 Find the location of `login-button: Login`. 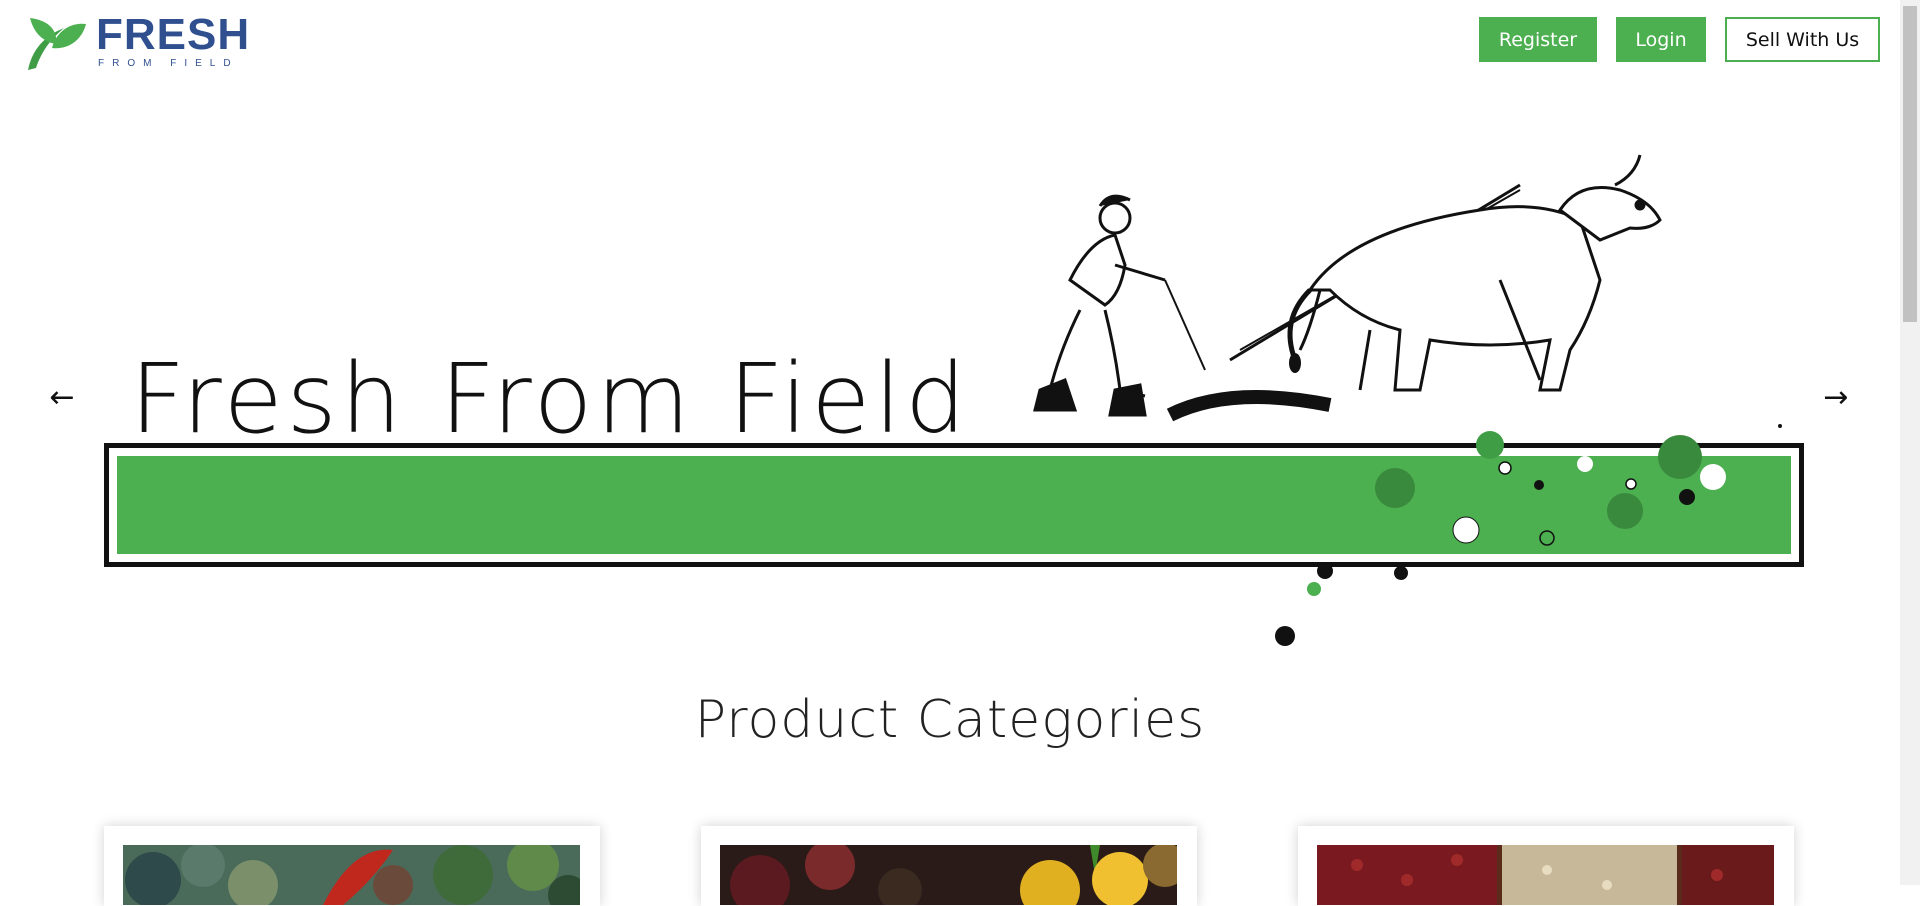

login-button: Login is located at coordinates (1661, 39).